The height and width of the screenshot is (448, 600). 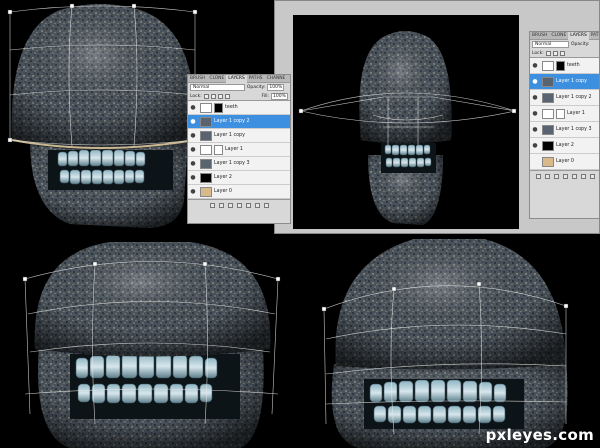 What do you see at coordinates (227, 96) in the screenshot?
I see `lock-all-icon` at bounding box center [227, 96].